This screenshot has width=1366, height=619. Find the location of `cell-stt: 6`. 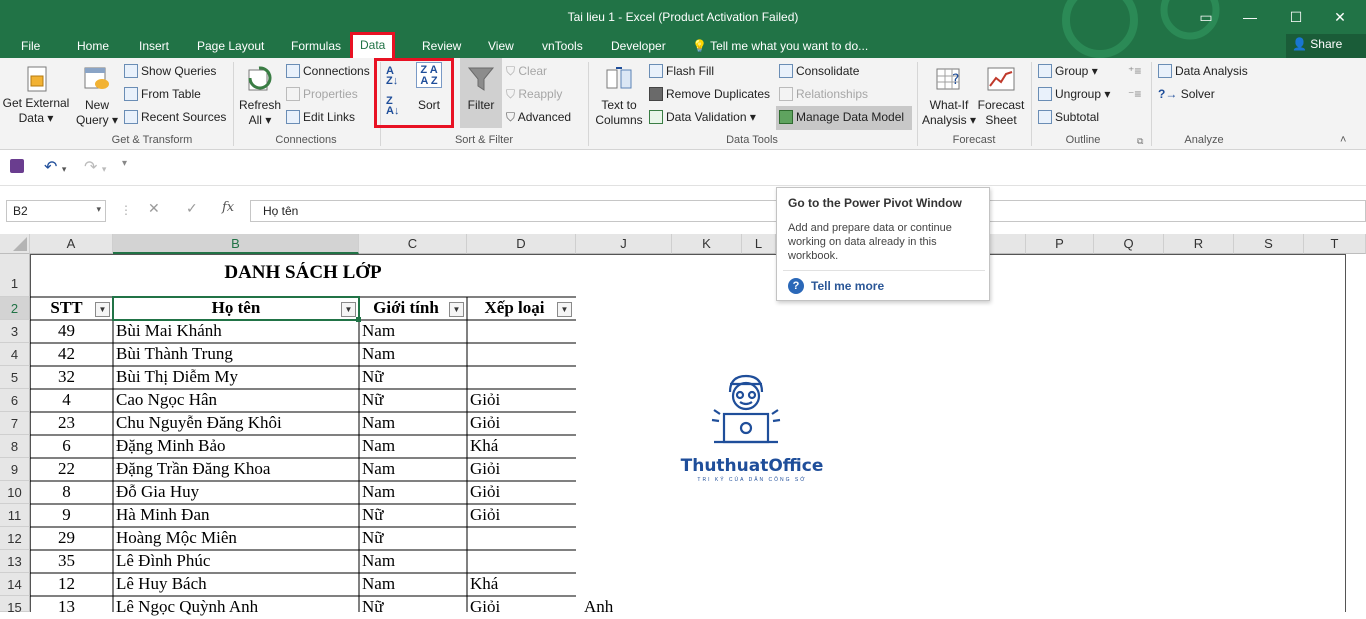

cell-stt: 6 is located at coordinates (71, 447).